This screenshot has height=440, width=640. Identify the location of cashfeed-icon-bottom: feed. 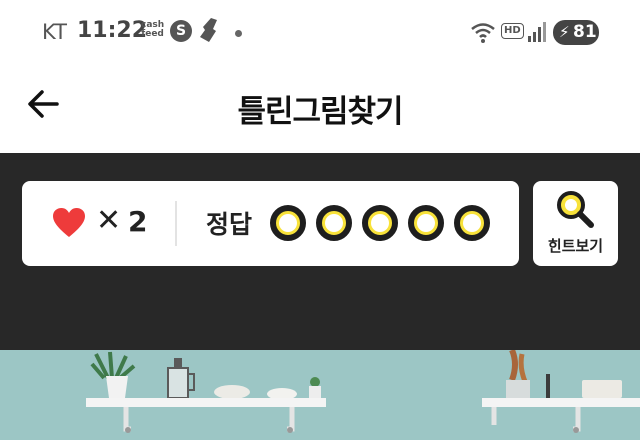
(152, 34).